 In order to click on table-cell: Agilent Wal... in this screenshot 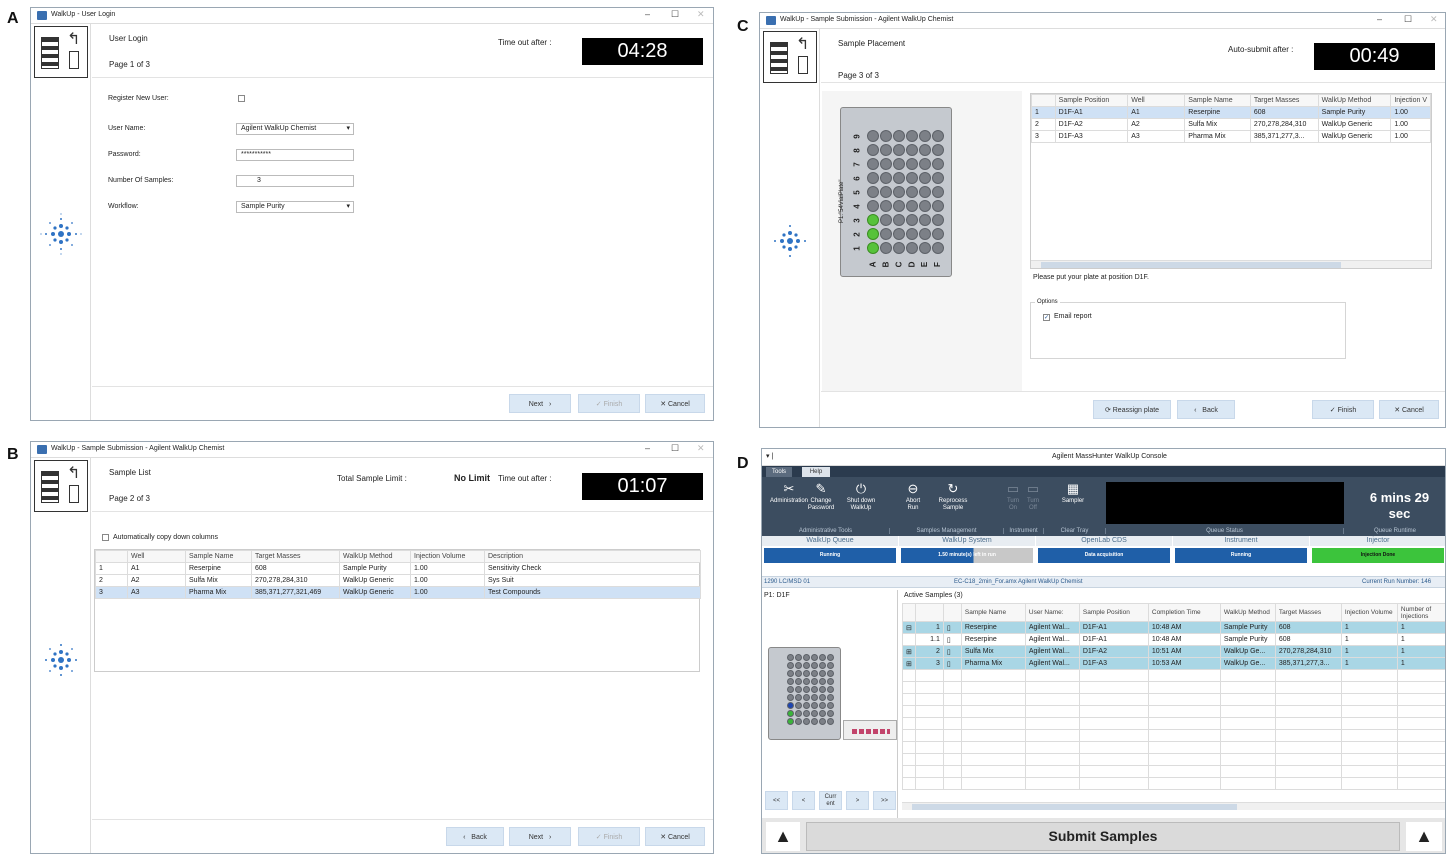, I will do `click(1052, 627)`.